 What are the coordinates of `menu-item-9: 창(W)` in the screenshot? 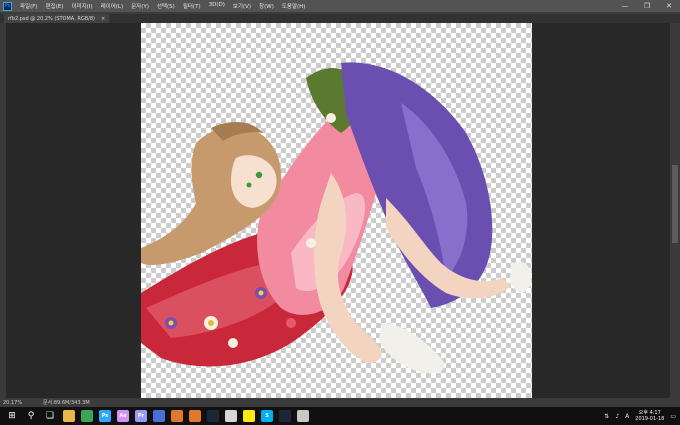 It's located at (266, 6).